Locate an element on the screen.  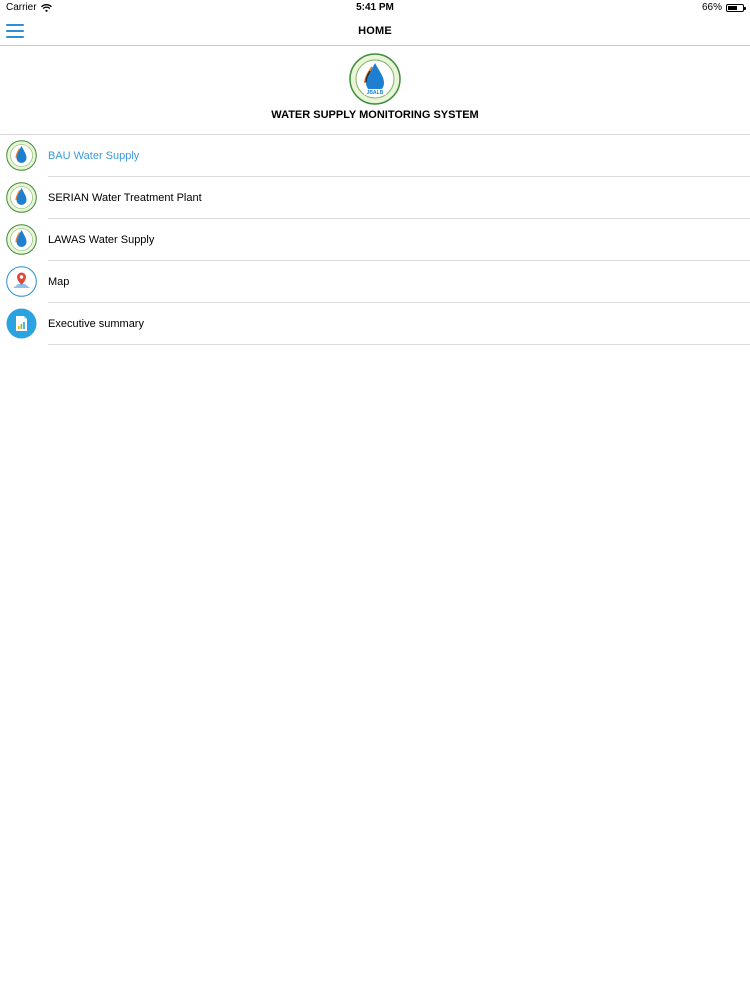
status-time: 5:41 PM is located at coordinates (375, 7).